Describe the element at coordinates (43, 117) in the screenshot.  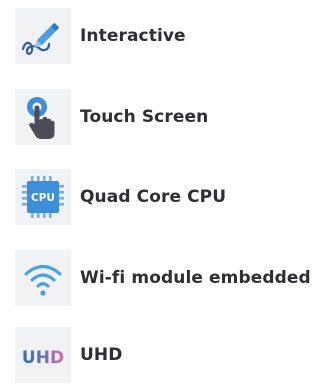
I see `touch-hand-icon` at that location.